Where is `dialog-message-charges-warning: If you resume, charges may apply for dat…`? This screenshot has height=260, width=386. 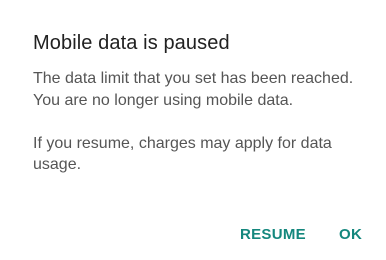 dialog-message-charges-warning: If you resume, charges may apply for dat… is located at coordinates (182, 154).